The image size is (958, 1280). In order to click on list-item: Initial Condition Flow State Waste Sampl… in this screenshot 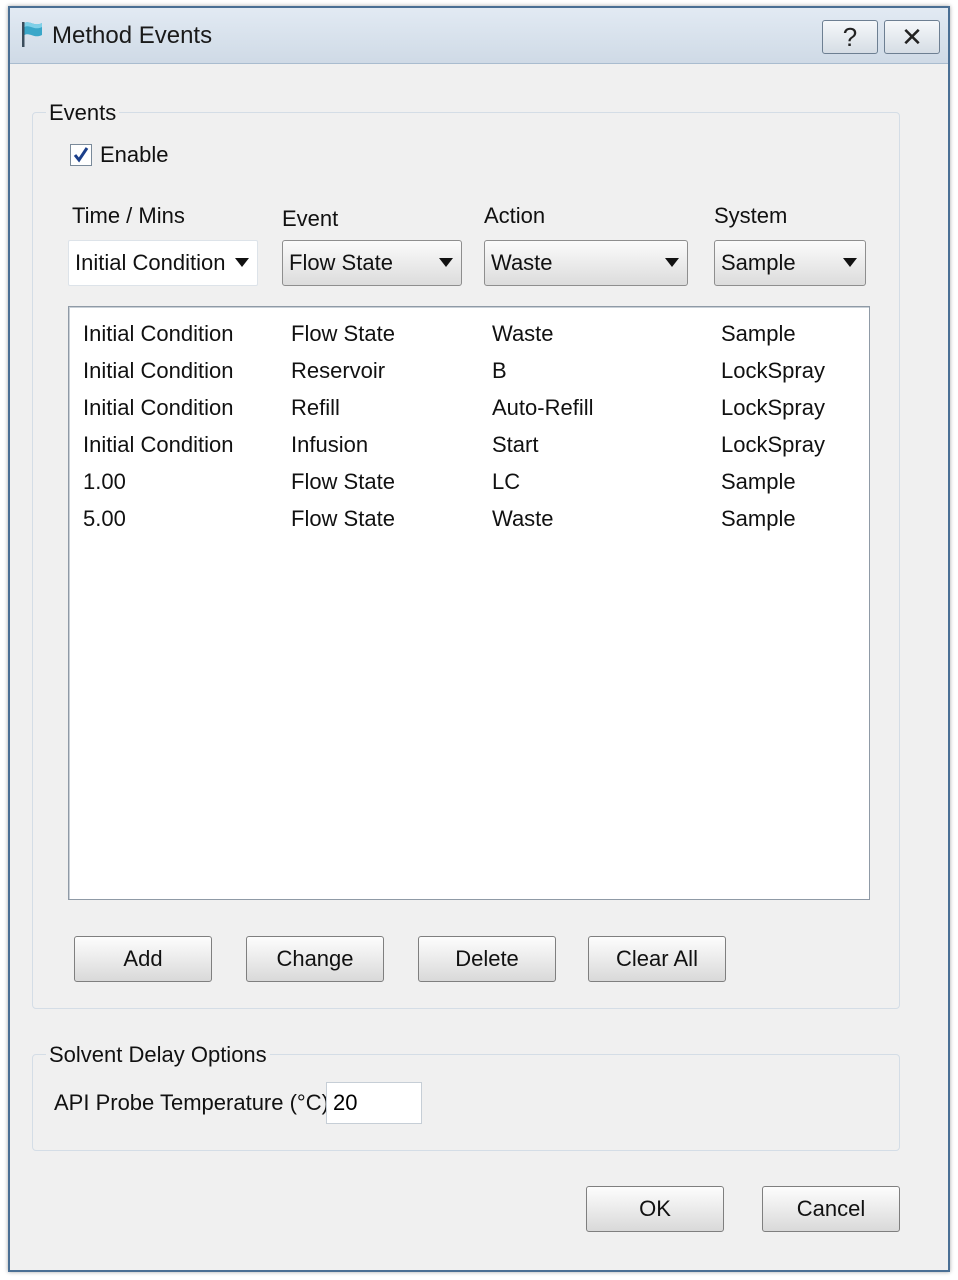, I will do `click(469, 333)`.